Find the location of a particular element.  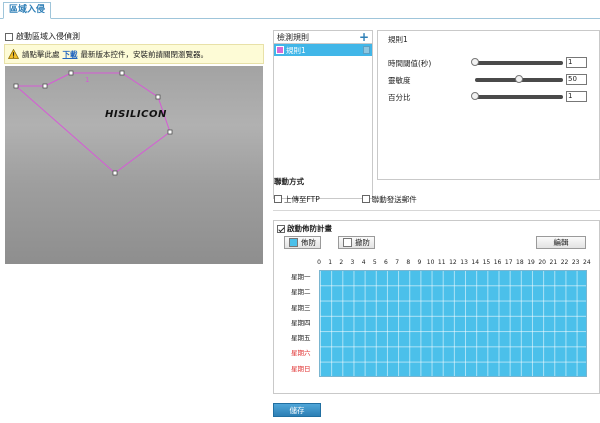

schedule-title: 啟動佈防計畫 is located at coordinates (309, 228).